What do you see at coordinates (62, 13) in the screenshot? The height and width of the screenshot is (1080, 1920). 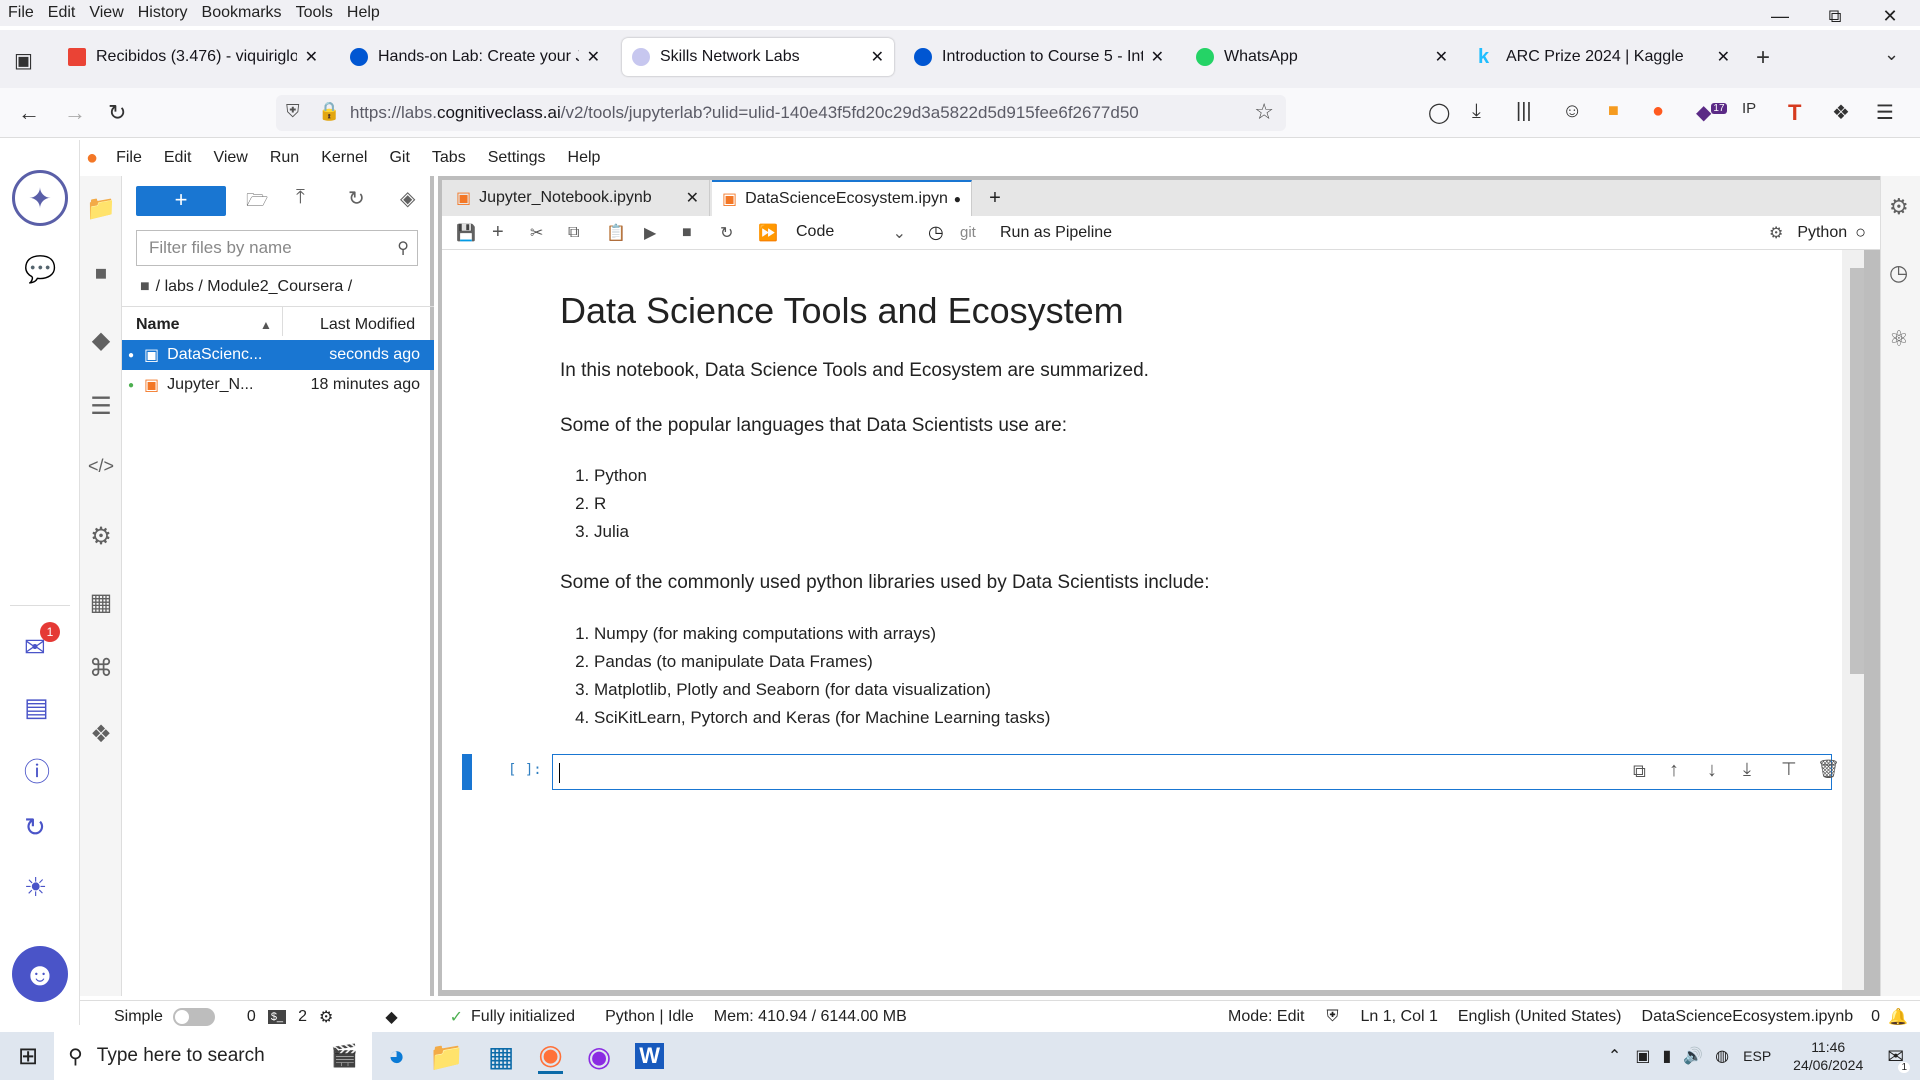 I see `browser-menu-edit: Edit` at bounding box center [62, 13].